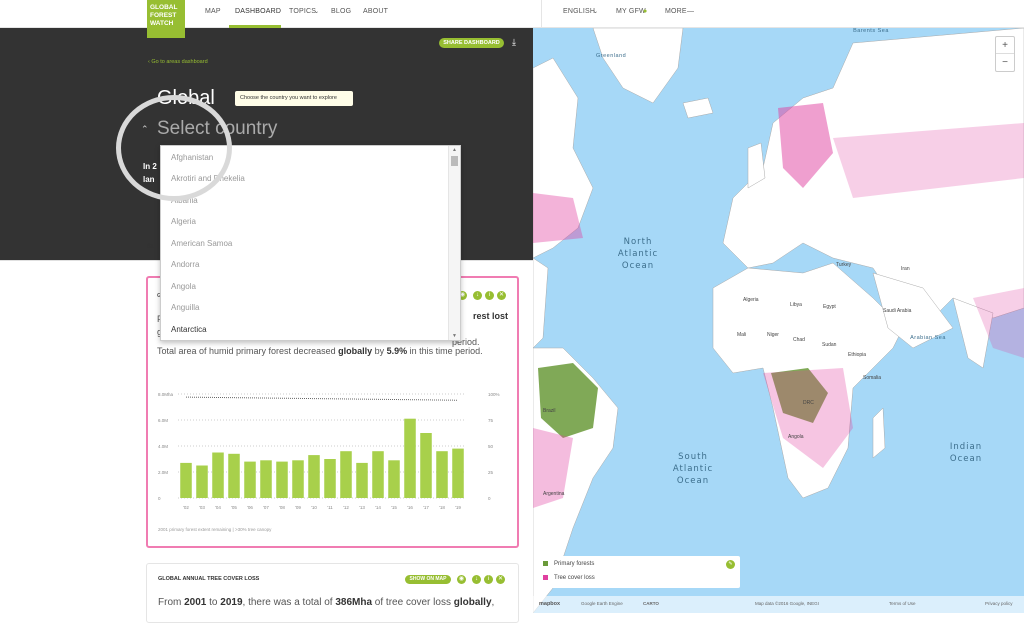 The width and height of the screenshot is (1024, 623). I want to click on desc-fragment-2: lan, so click(149, 179).